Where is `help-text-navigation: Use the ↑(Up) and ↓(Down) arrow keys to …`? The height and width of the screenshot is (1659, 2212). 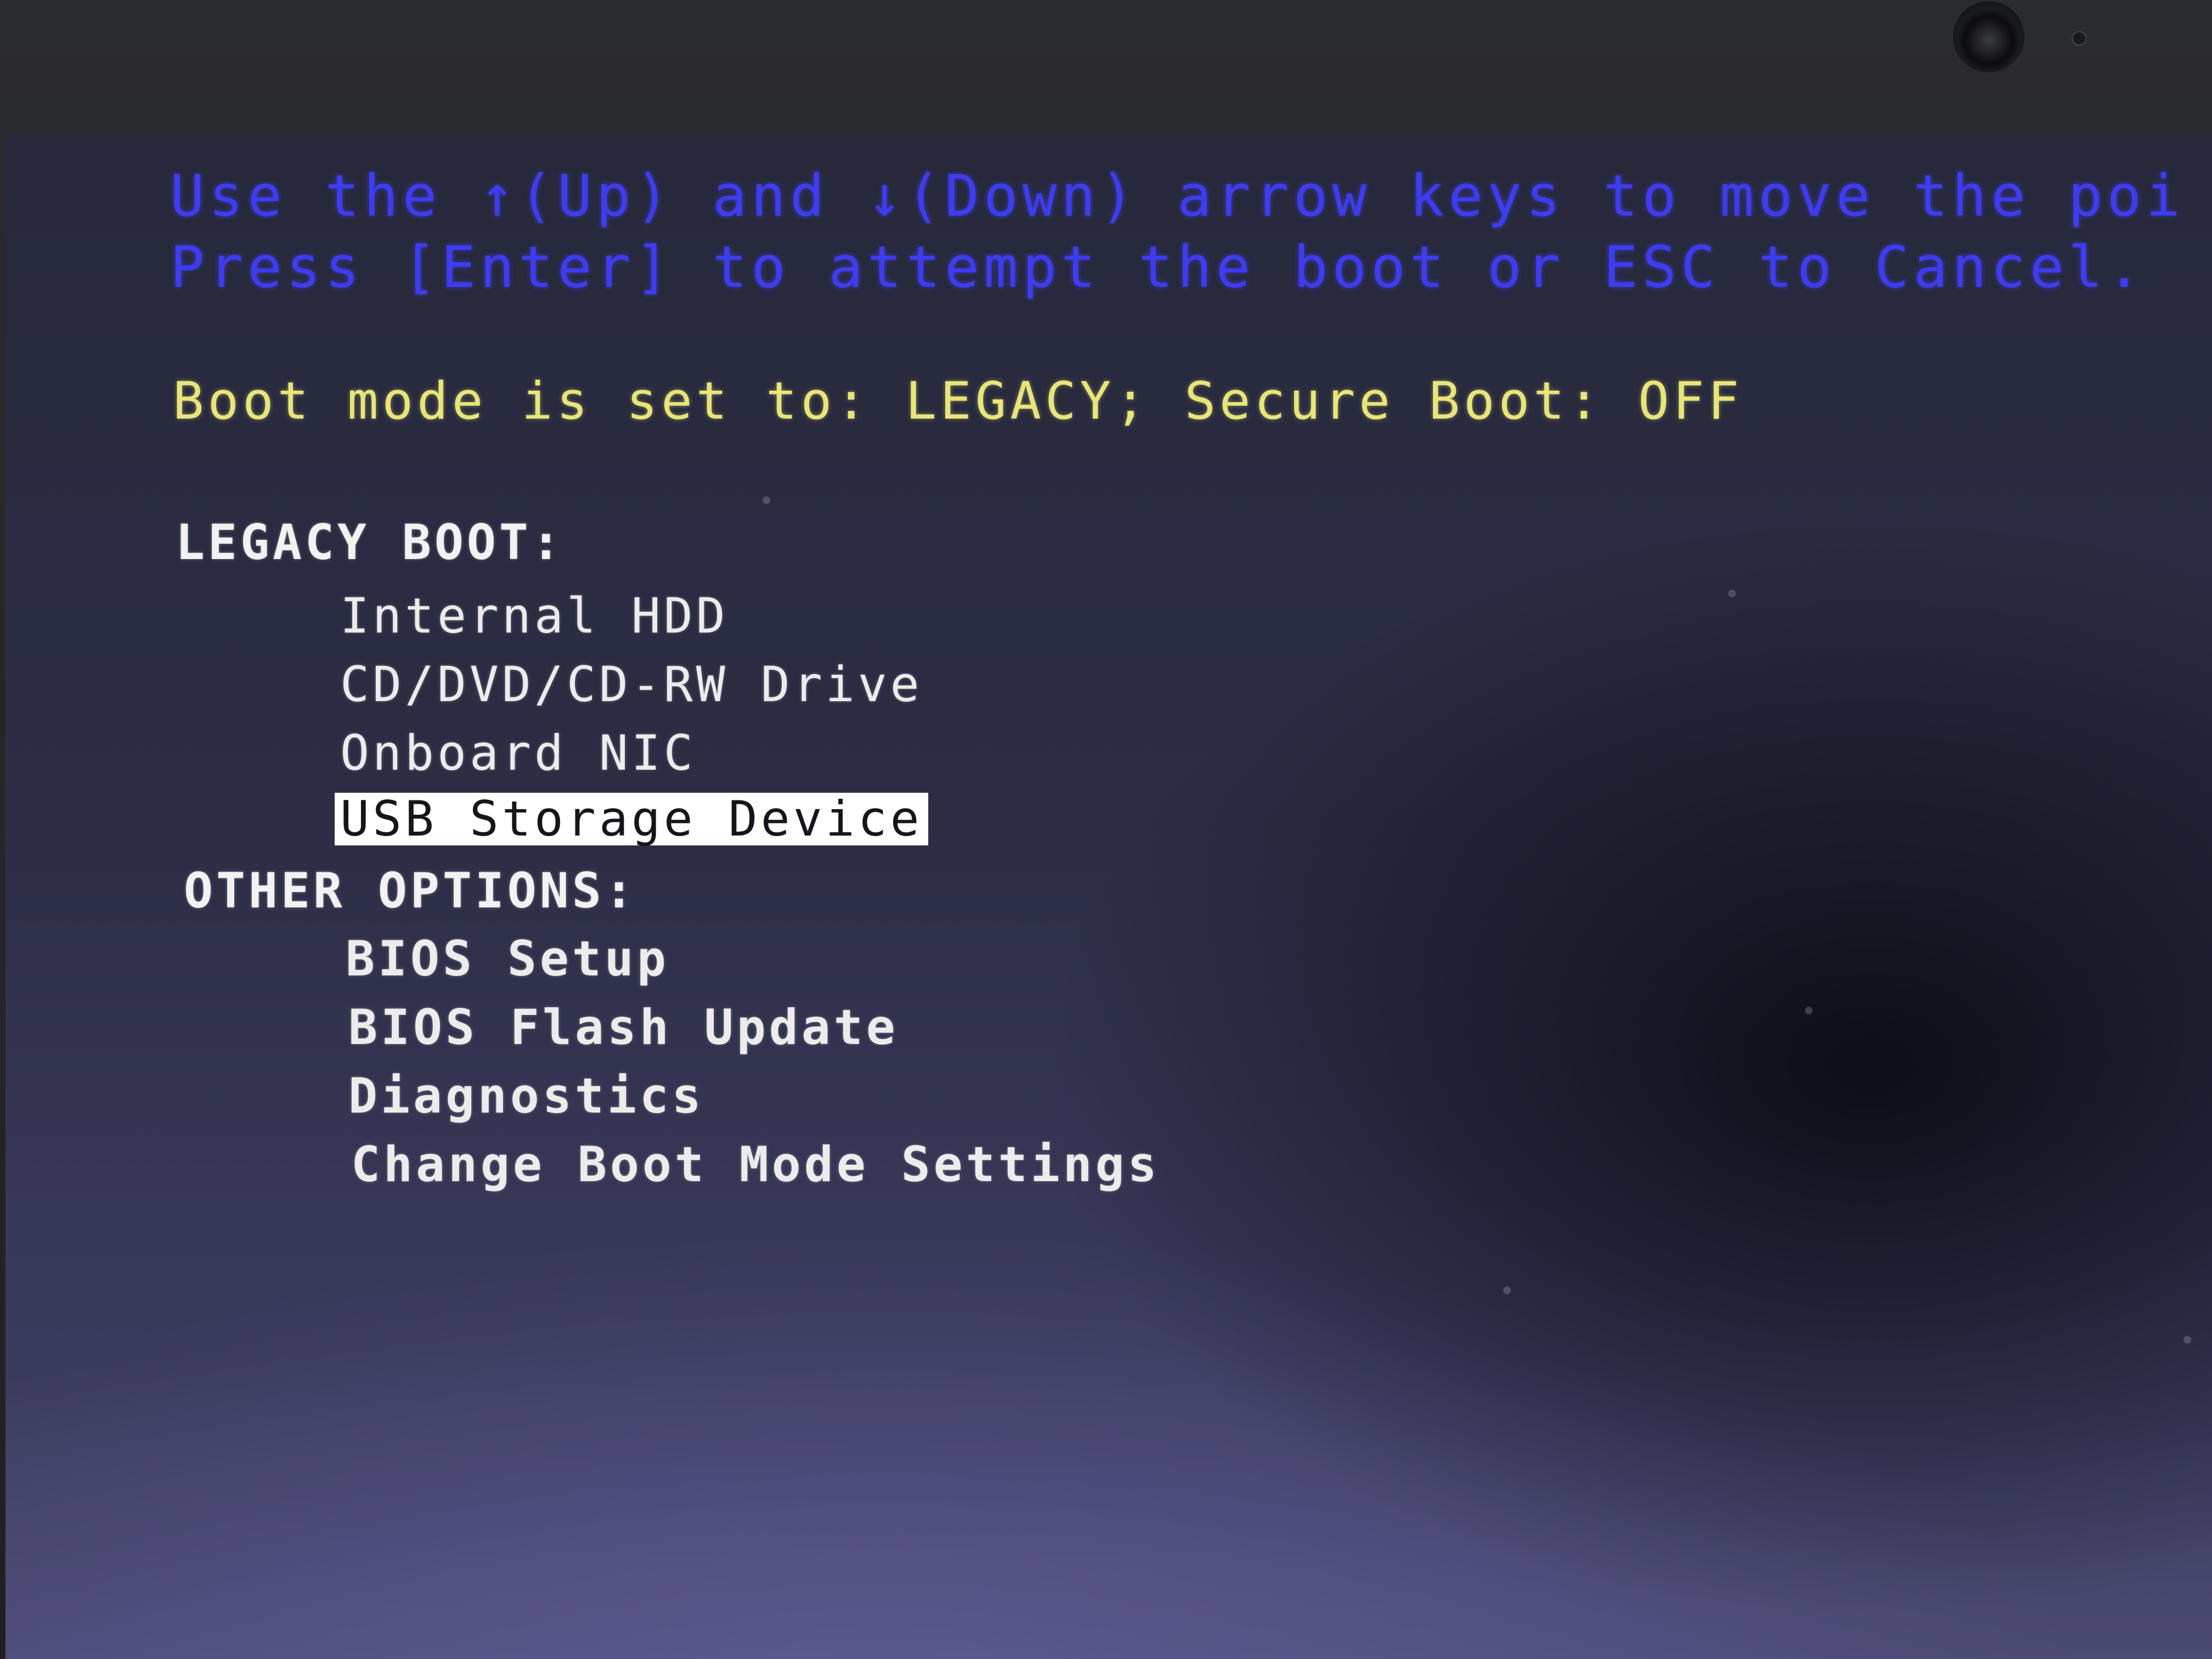 help-text-navigation: Use the ↑(Up) and ↓(Down) arrow keys to … is located at coordinates (1177, 195).